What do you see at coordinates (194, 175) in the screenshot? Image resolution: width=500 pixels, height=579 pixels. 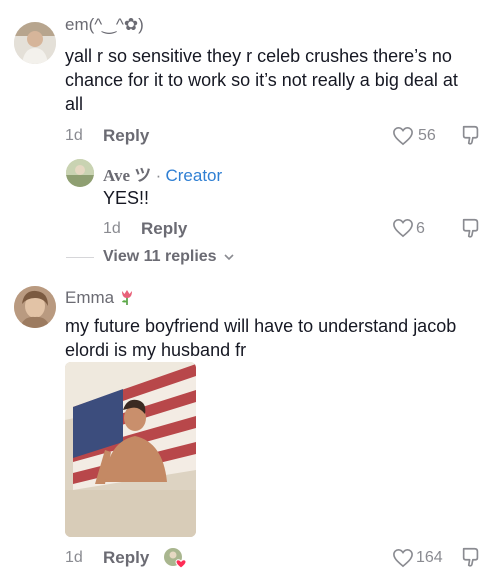 I see `creator-badge: Creator` at bounding box center [194, 175].